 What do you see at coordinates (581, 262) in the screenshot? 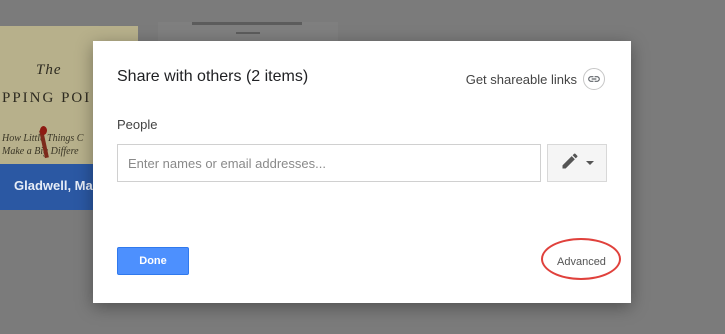
I see `advanced-link: Advanced` at bounding box center [581, 262].